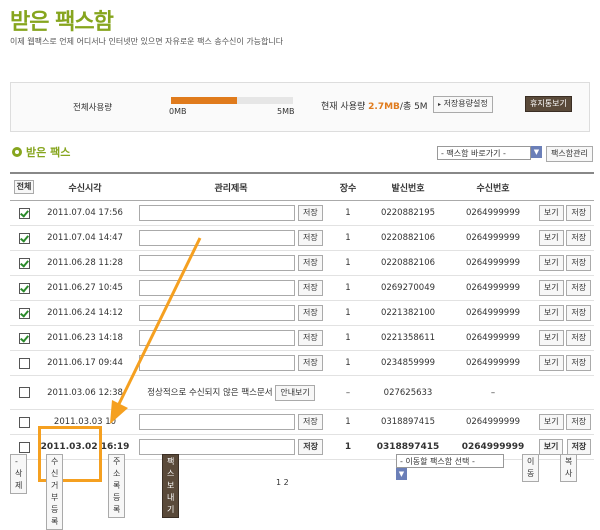  I want to click on move-mailbox-select: - 이동할 팩스함 선택 -▼, so click(450, 467).